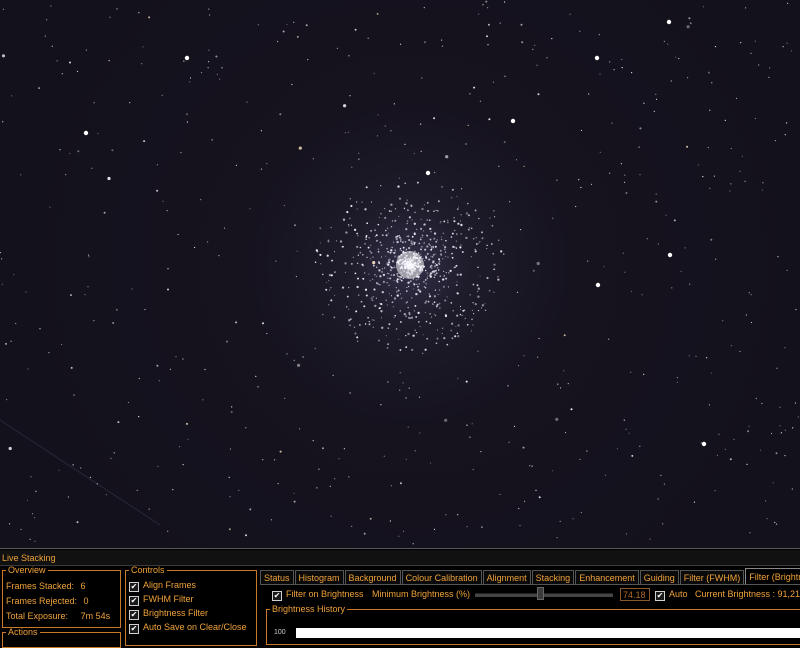 The image size is (800, 648). What do you see at coordinates (659, 577) in the screenshot?
I see `tab-guiding: Guiding` at bounding box center [659, 577].